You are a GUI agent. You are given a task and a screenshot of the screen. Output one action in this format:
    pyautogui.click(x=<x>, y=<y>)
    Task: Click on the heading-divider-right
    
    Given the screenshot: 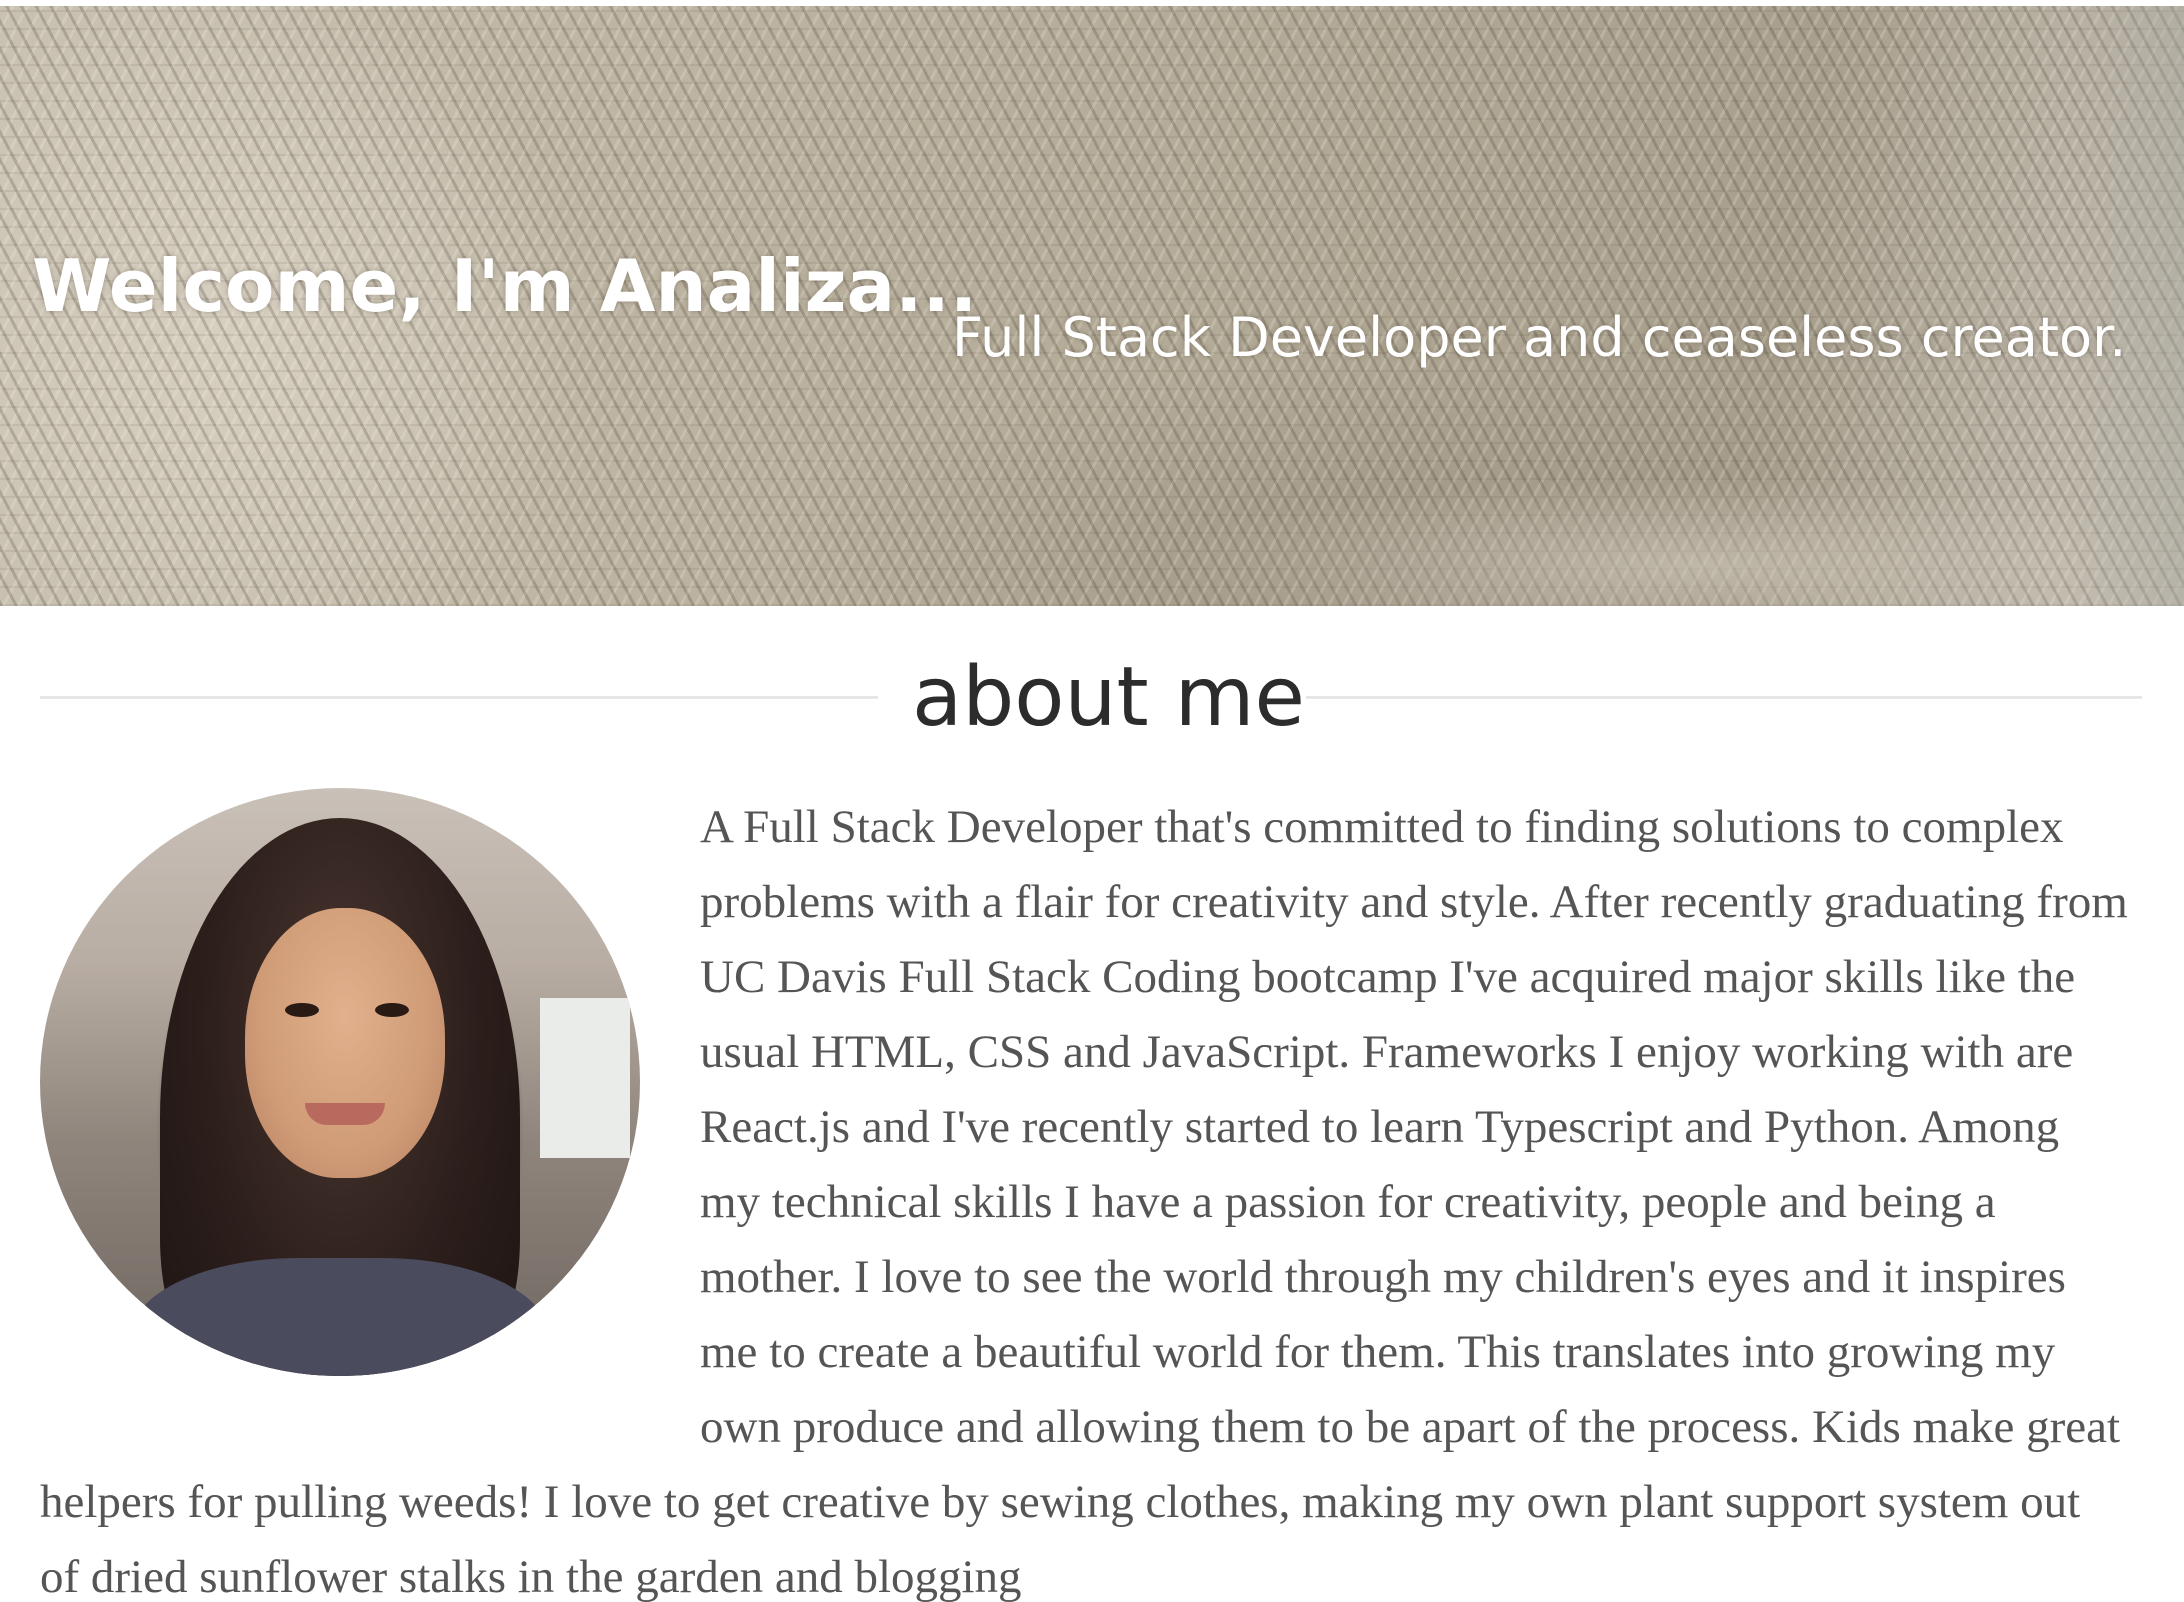 What is the action you would take?
    pyautogui.click(x=1724, y=697)
    